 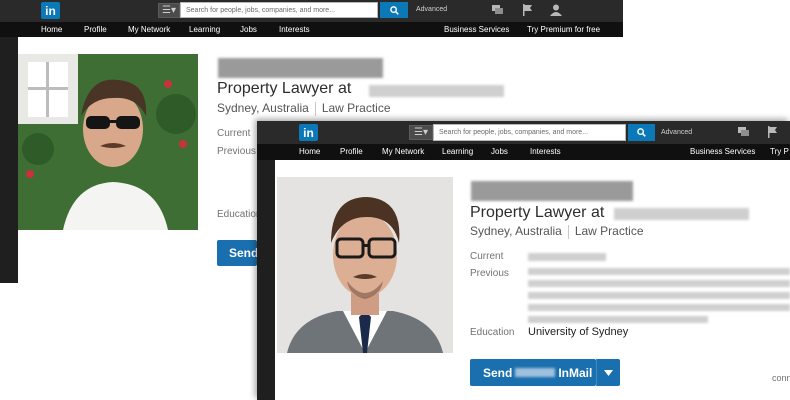 I want to click on send-inmail-button: Send, so click(x=238, y=253).